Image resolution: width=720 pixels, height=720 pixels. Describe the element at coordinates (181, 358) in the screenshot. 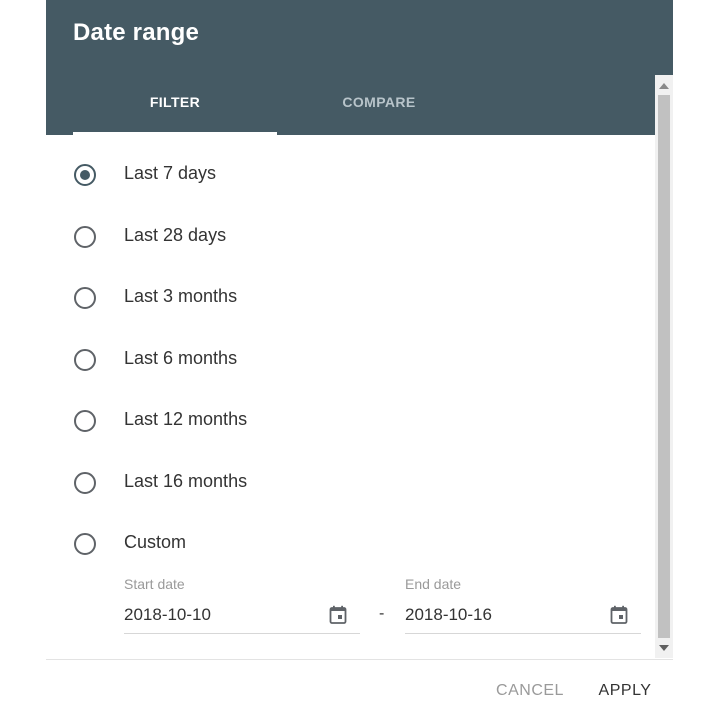

I see `option-label: Last 6 months` at that location.